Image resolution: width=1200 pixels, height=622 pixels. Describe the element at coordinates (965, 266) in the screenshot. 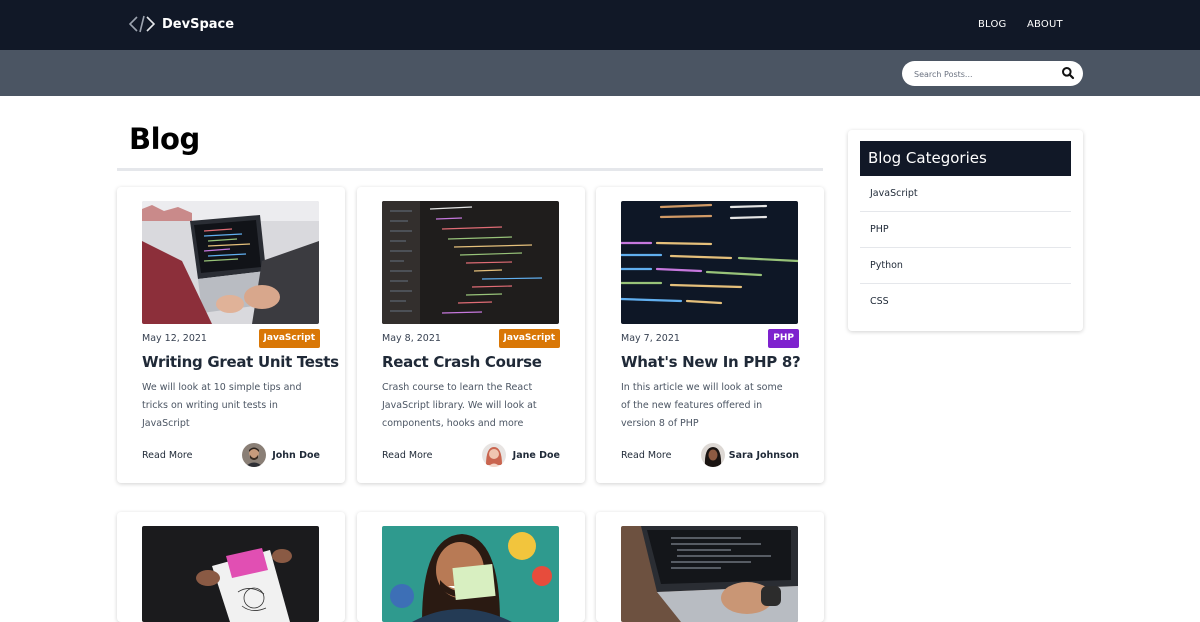

I see `category-link-python: Python` at that location.